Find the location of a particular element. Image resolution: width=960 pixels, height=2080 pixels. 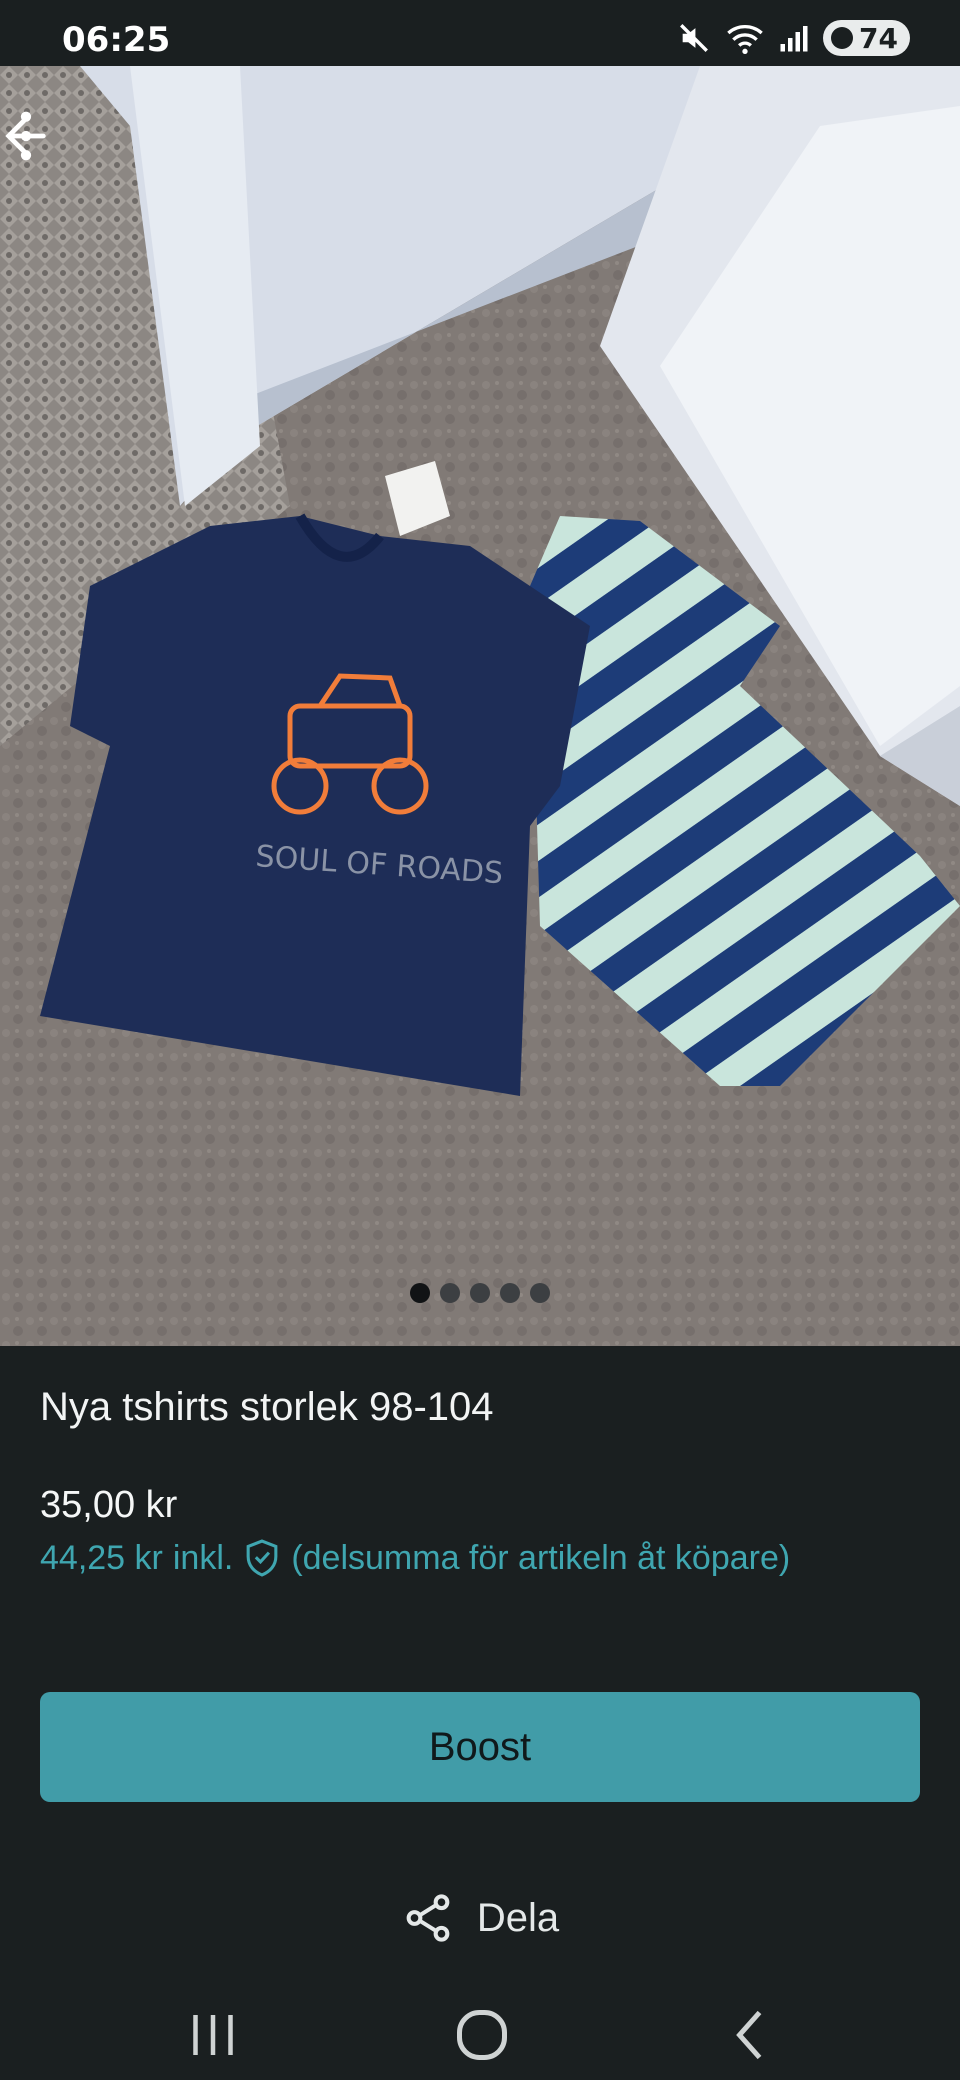

price-incl-amount: 44,25 kr is located at coordinates (101, 1557).